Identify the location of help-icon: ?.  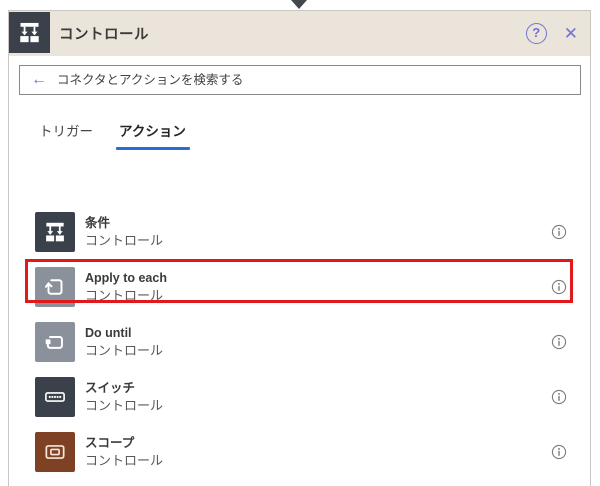
(536, 33).